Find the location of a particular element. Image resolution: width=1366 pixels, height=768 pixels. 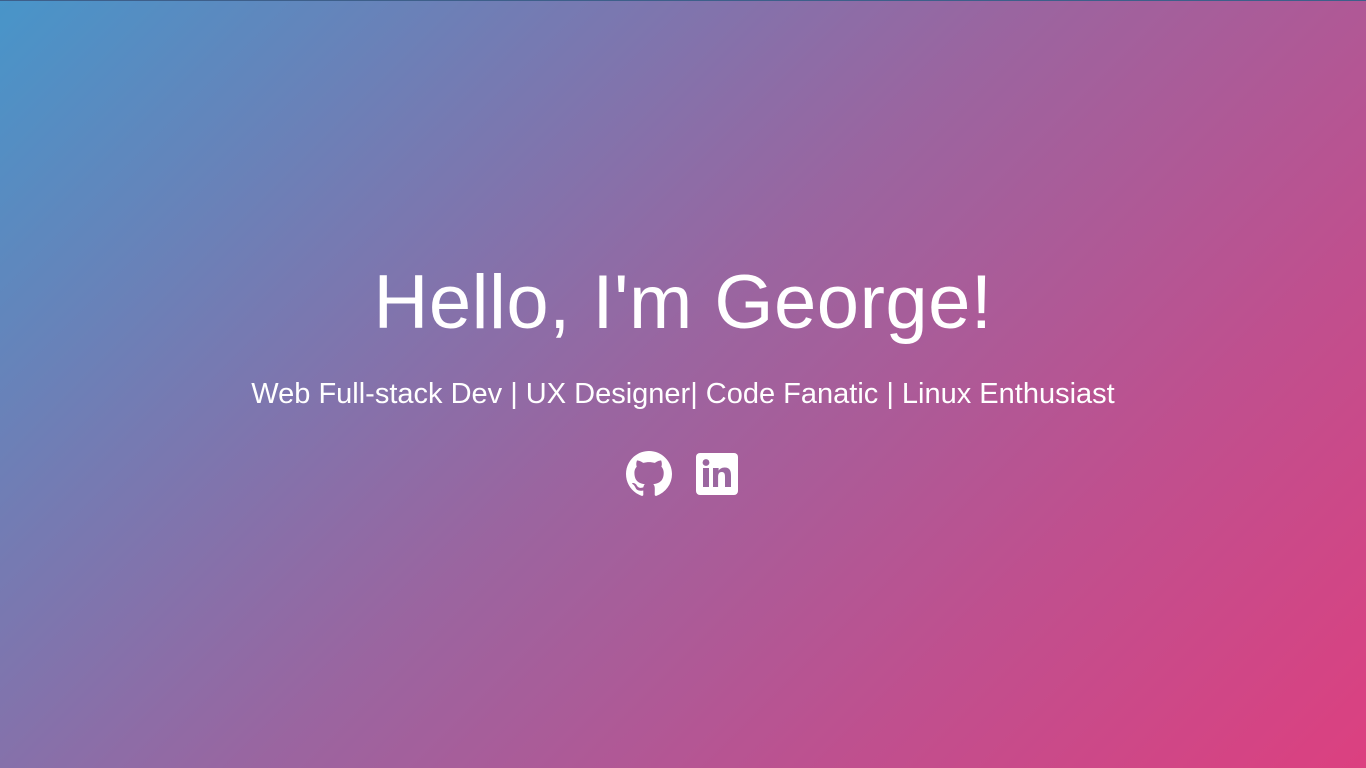

linkedin-link is located at coordinates (717, 474).